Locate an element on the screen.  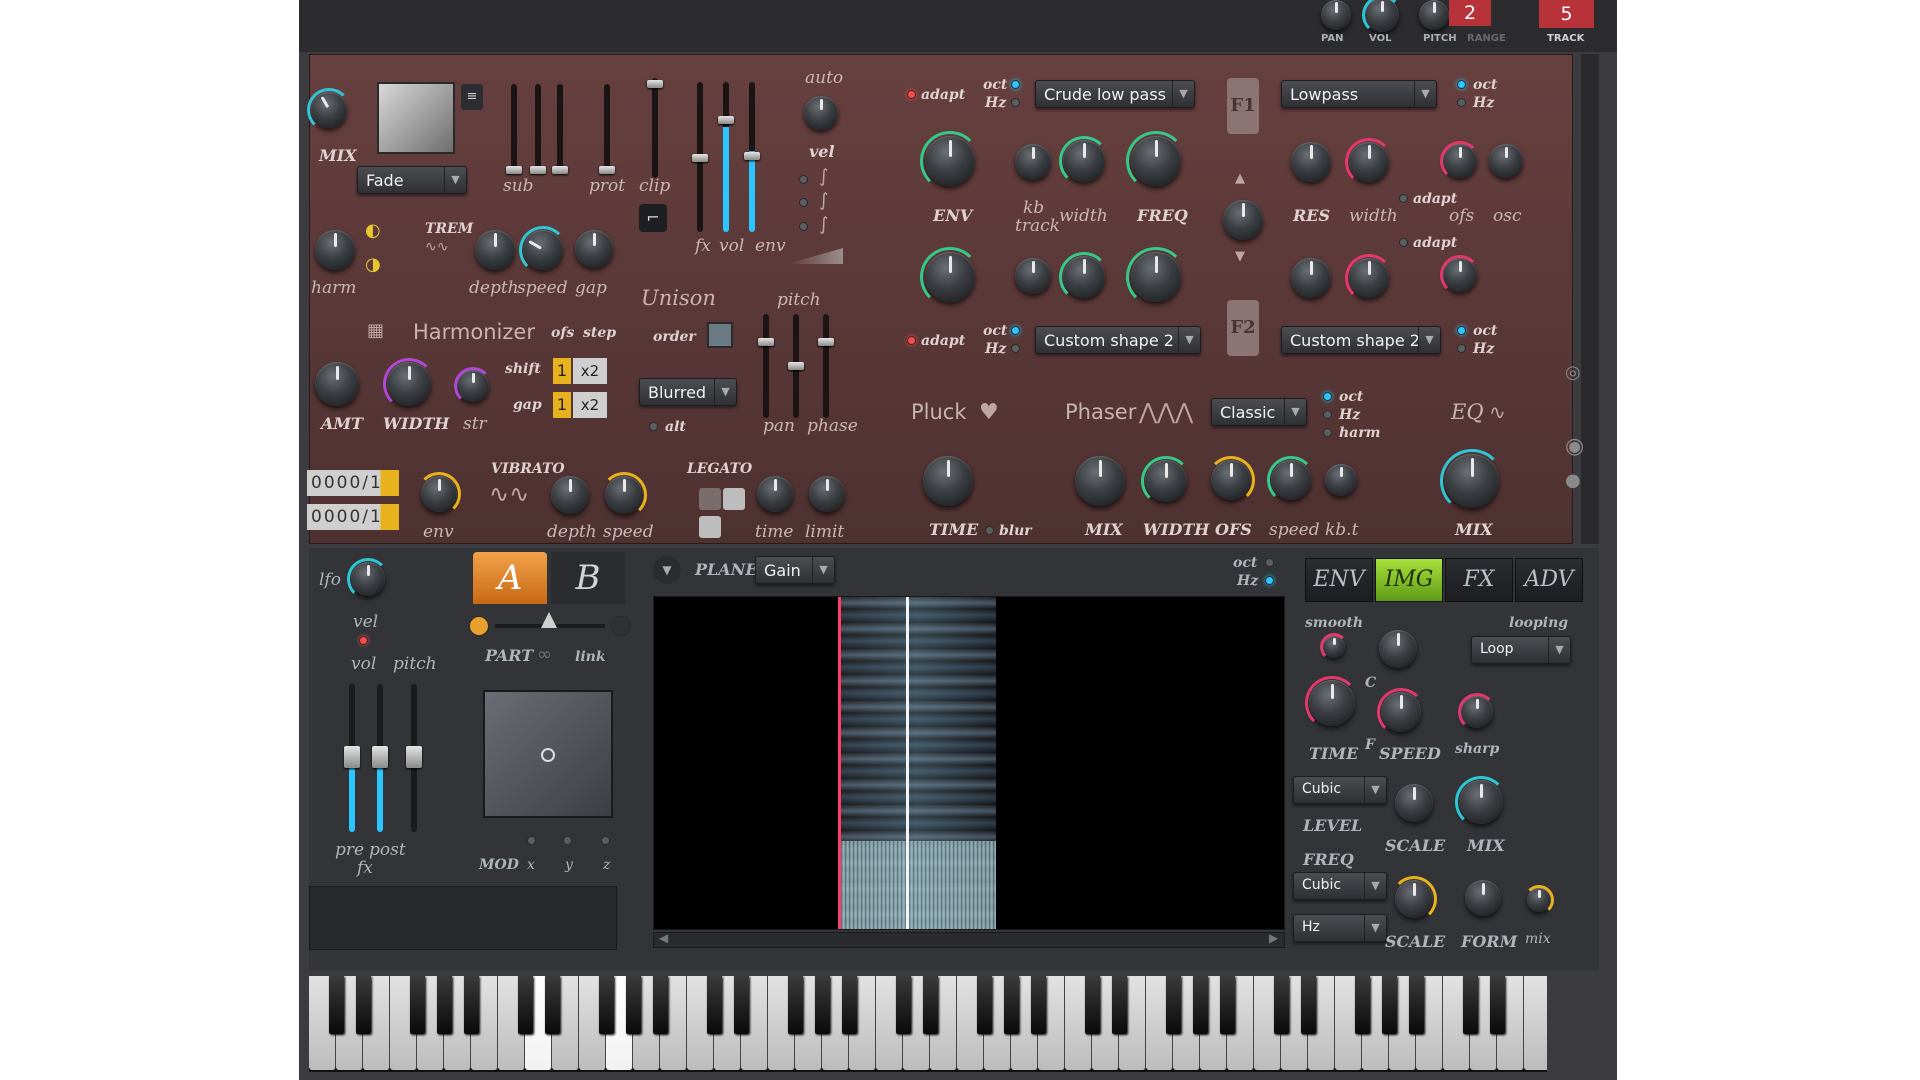
pluck-time-knob is located at coordinates (948, 481).